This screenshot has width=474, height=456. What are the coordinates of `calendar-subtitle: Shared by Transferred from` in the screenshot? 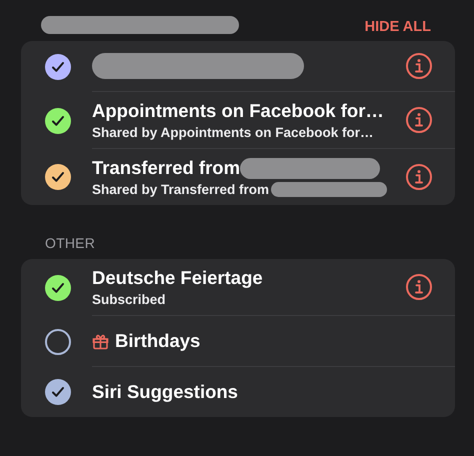 It's located at (181, 189).